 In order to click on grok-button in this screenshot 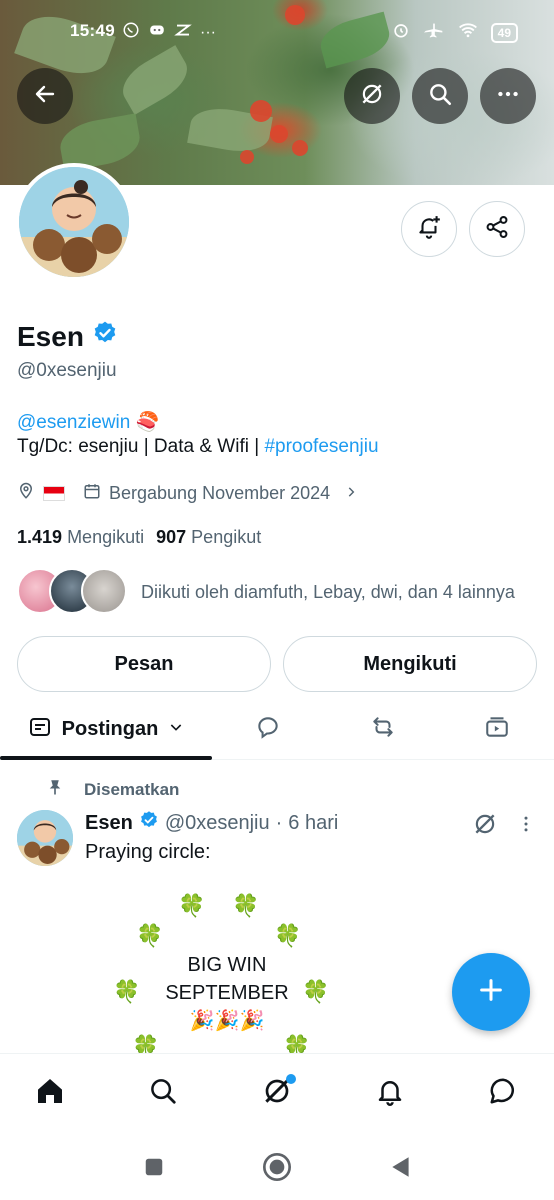, I will do `click(372, 96)`.